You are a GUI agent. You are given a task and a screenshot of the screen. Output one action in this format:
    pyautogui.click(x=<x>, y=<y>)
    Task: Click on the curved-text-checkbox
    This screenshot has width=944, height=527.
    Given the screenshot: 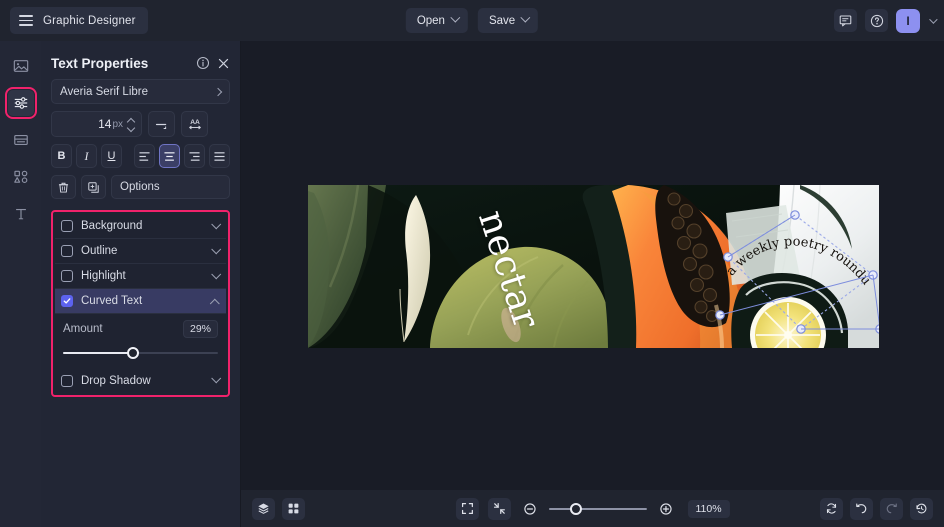 What is the action you would take?
    pyautogui.click(x=67, y=301)
    